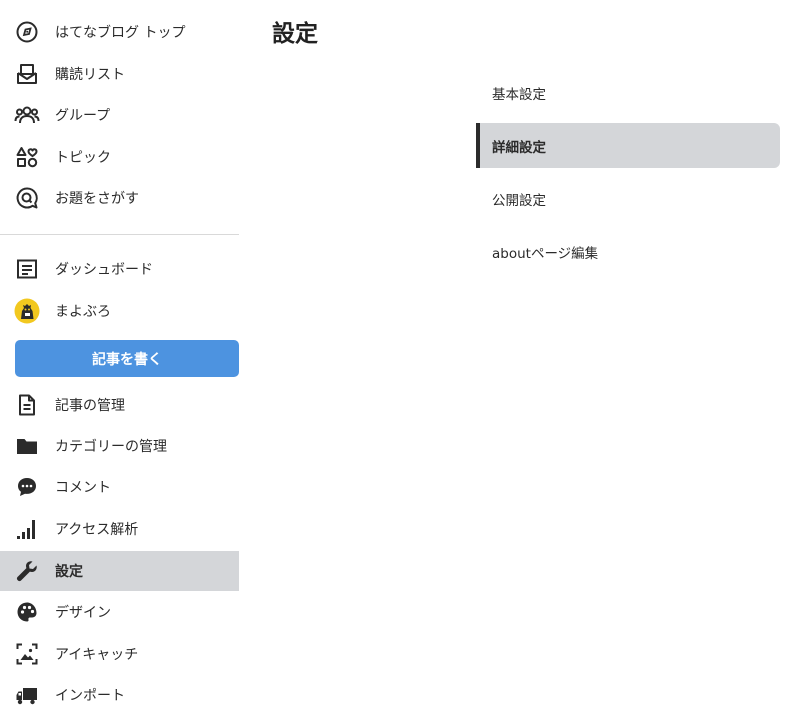  Describe the element at coordinates (27, 571) in the screenshot. I see `wrench-icon` at that location.